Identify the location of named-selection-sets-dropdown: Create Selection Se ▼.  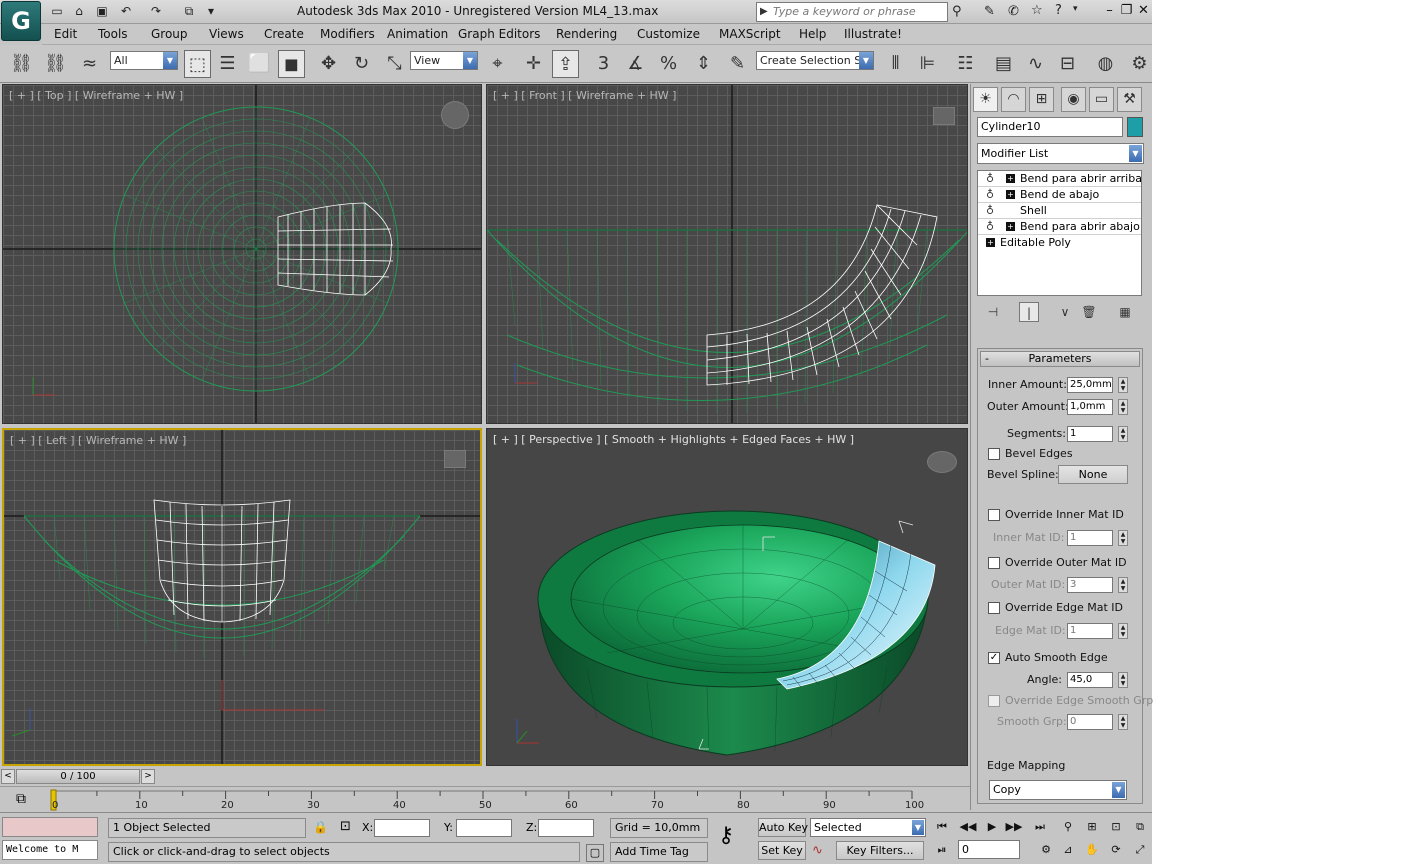
(815, 60).